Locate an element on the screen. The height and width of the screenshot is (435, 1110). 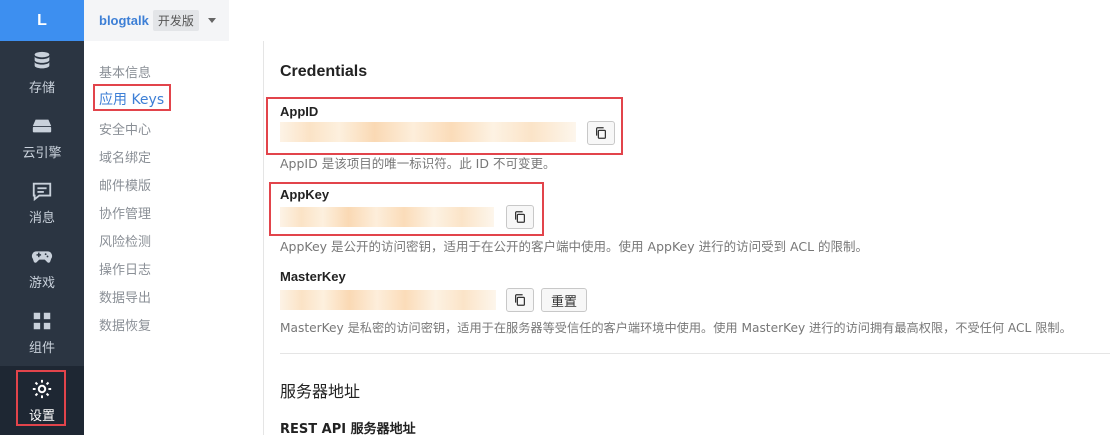
server-icon is located at coordinates (42, 126).